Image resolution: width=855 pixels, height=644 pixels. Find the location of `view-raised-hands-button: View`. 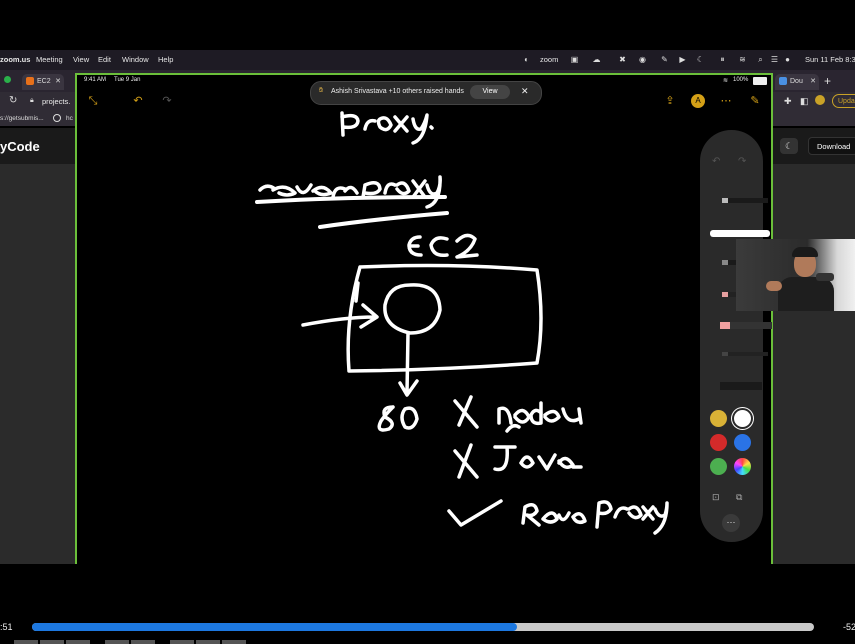

view-raised-hands-button: View is located at coordinates (490, 92).